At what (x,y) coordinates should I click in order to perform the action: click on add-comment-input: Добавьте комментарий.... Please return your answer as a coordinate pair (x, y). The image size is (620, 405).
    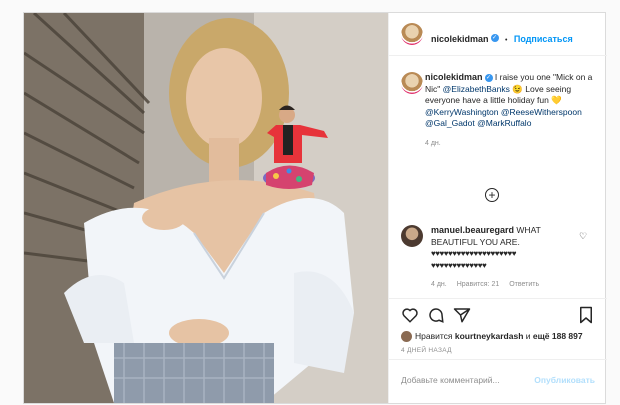
    Looking at the image, I should click on (450, 380).